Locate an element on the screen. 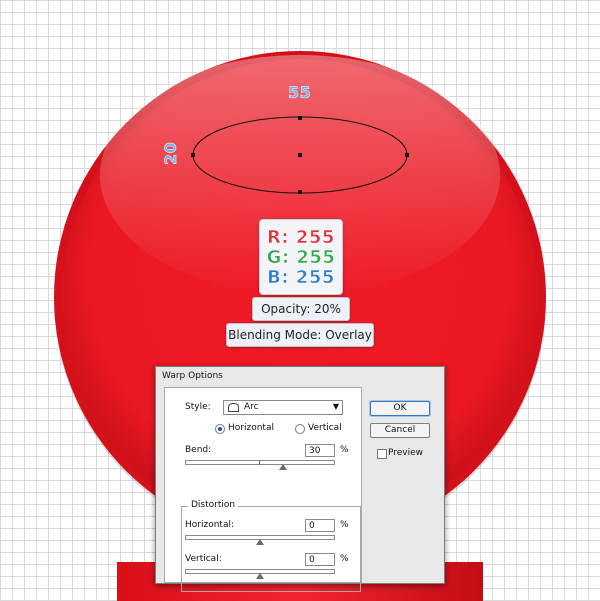  cancel-button: Cancel is located at coordinates (400, 430).